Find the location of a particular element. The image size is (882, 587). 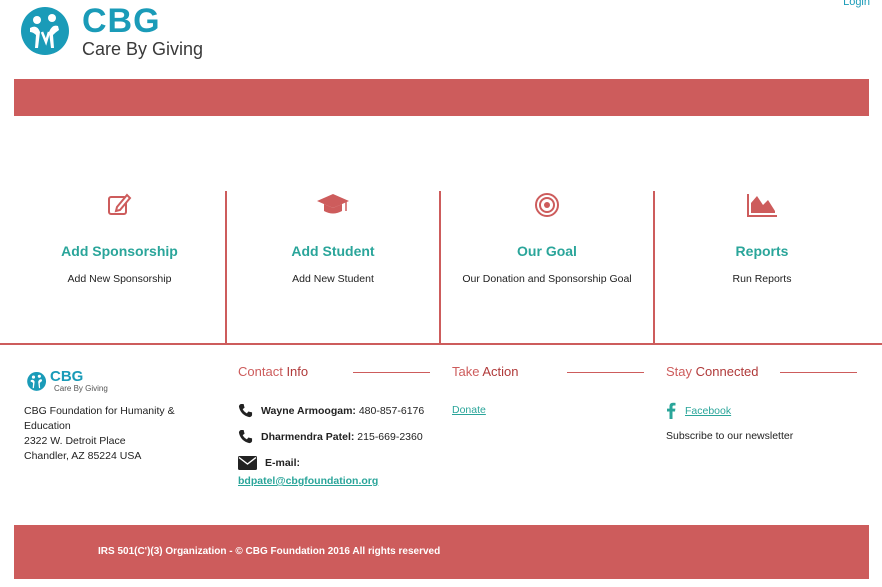

facebook-label: Facebook is located at coordinates (708, 410).